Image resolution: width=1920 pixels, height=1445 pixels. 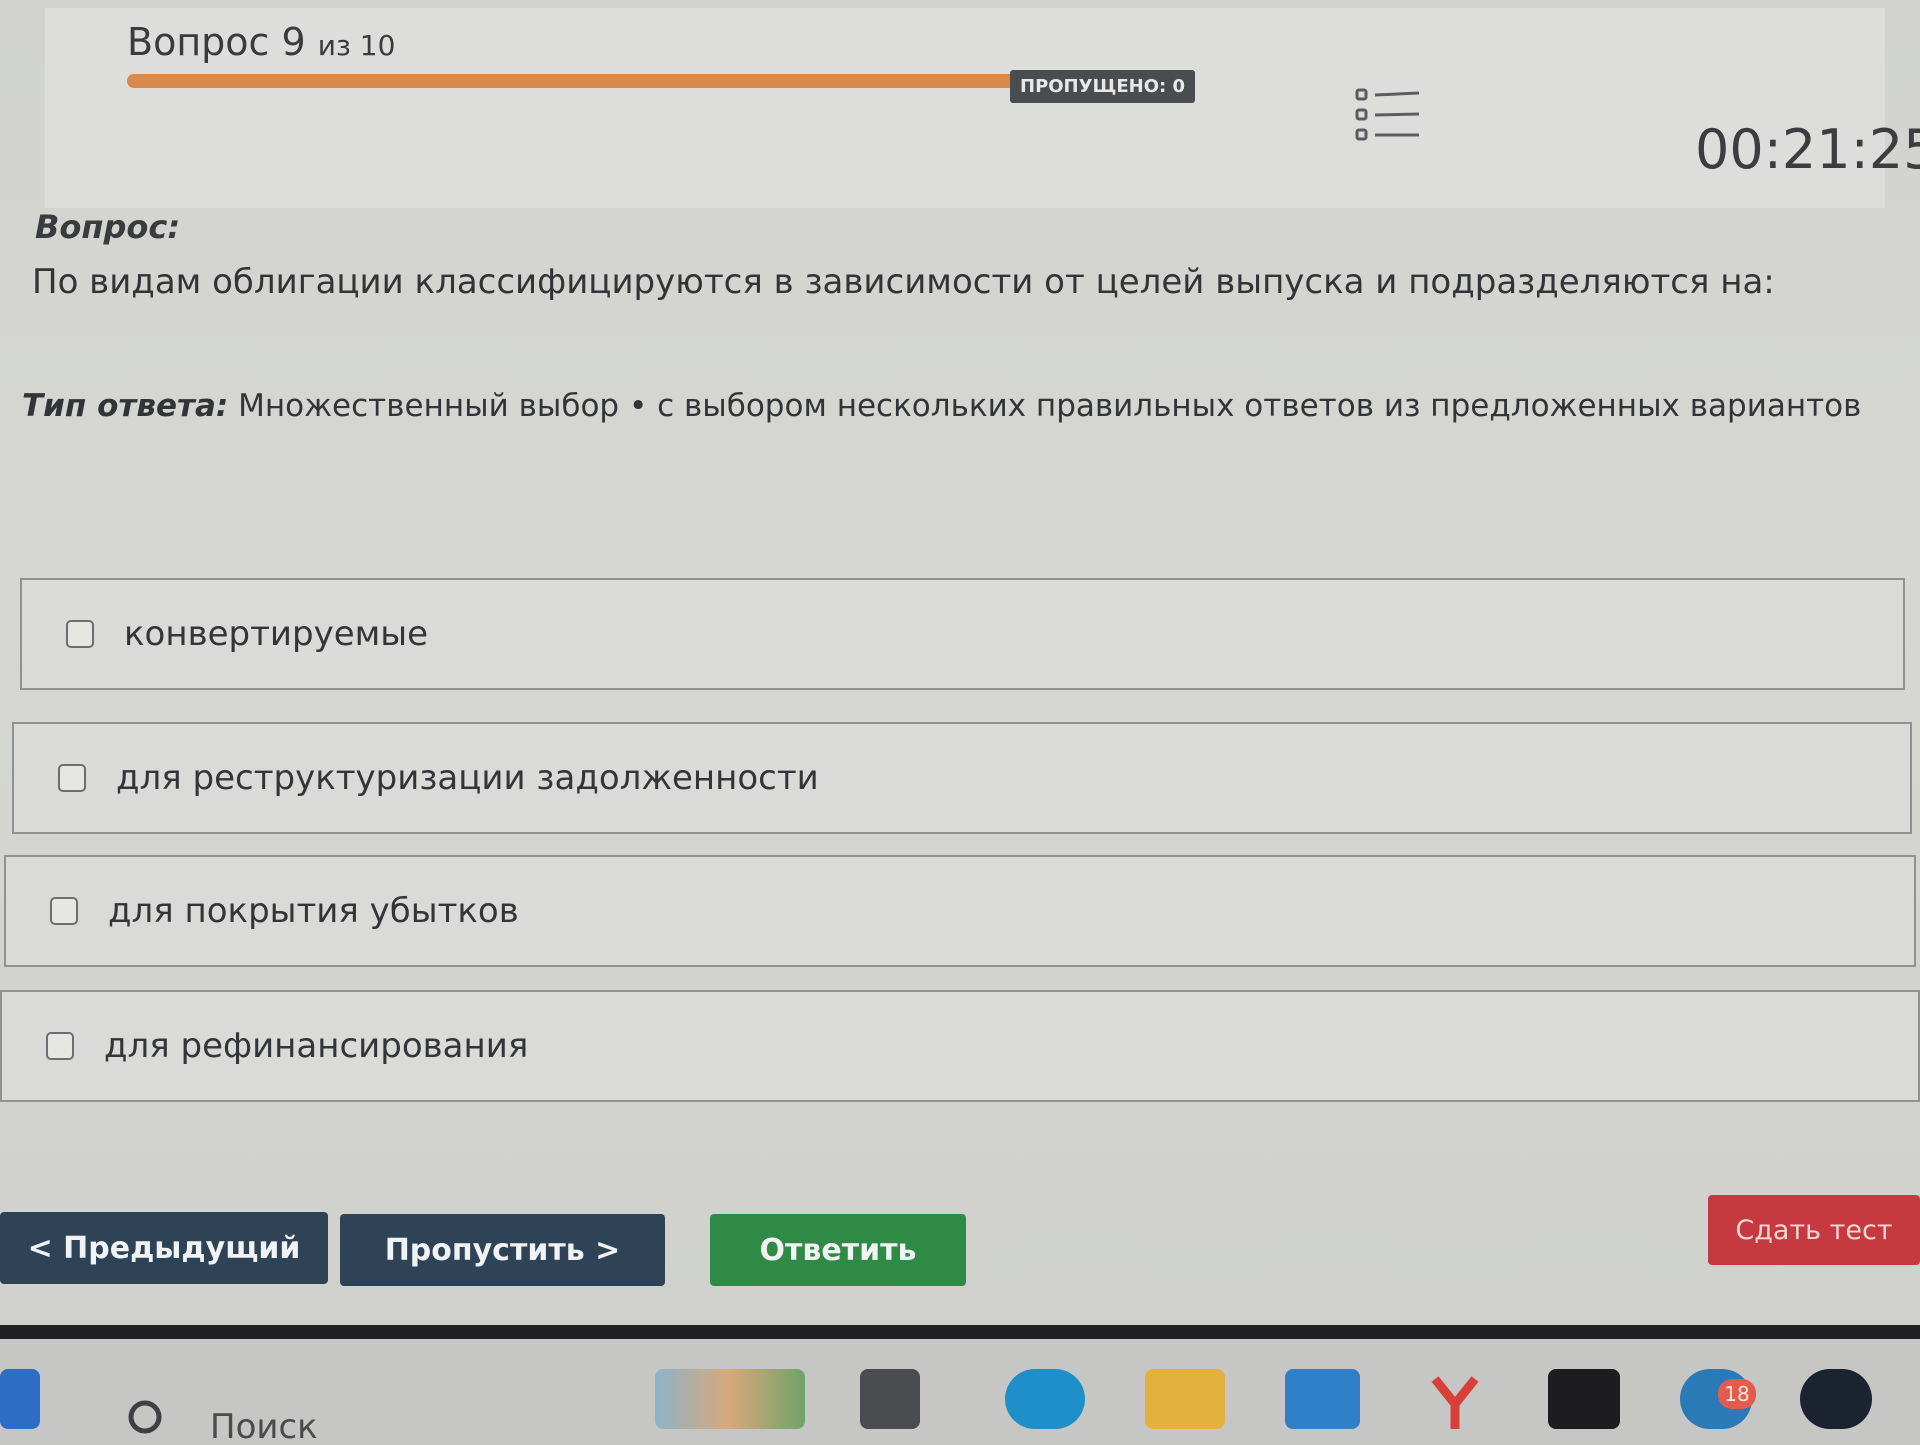 What do you see at coordinates (467, 778) in the screenshot?
I see `option-label: для реструктуризации задолженности` at bounding box center [467, 778].